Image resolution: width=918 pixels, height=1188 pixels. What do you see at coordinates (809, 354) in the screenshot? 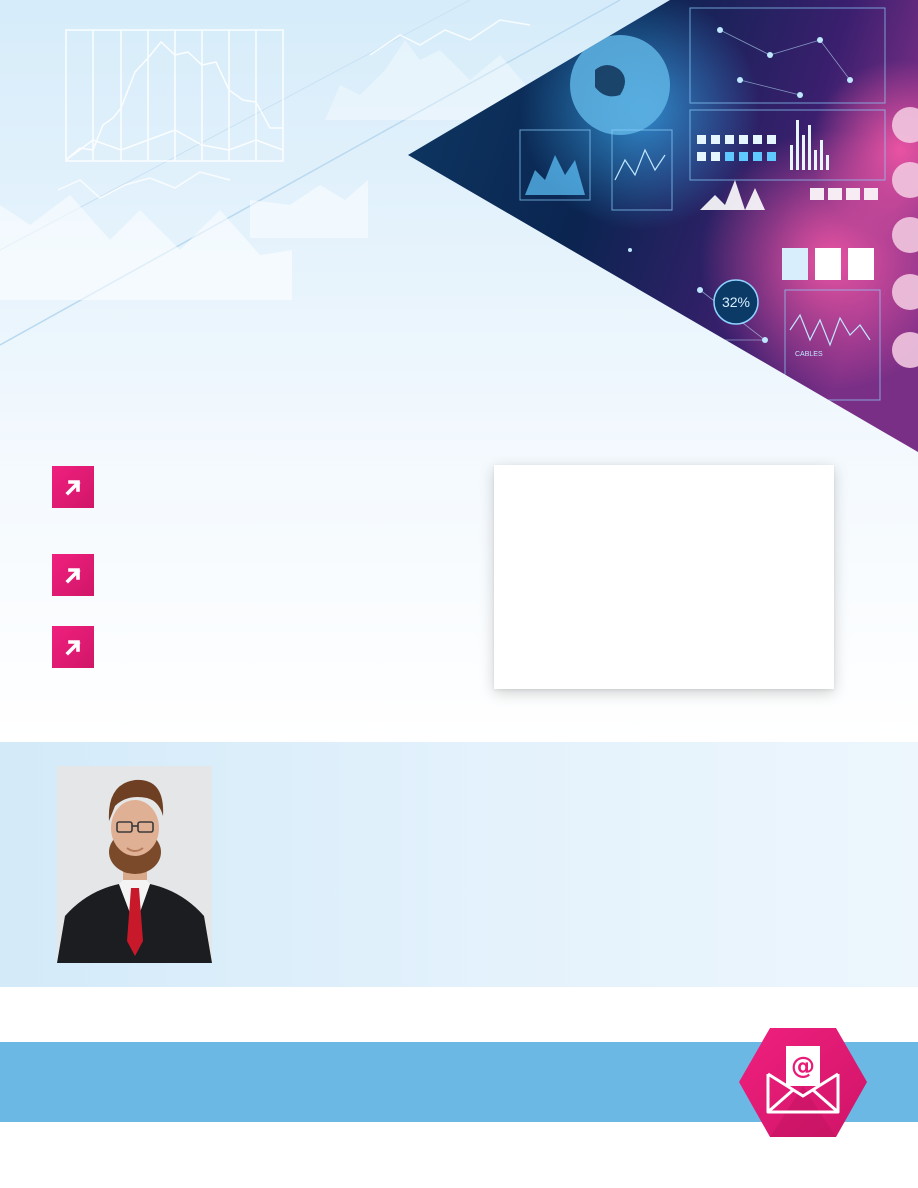
I see `cables-label: CABLES` at bounding box center [809, 354].